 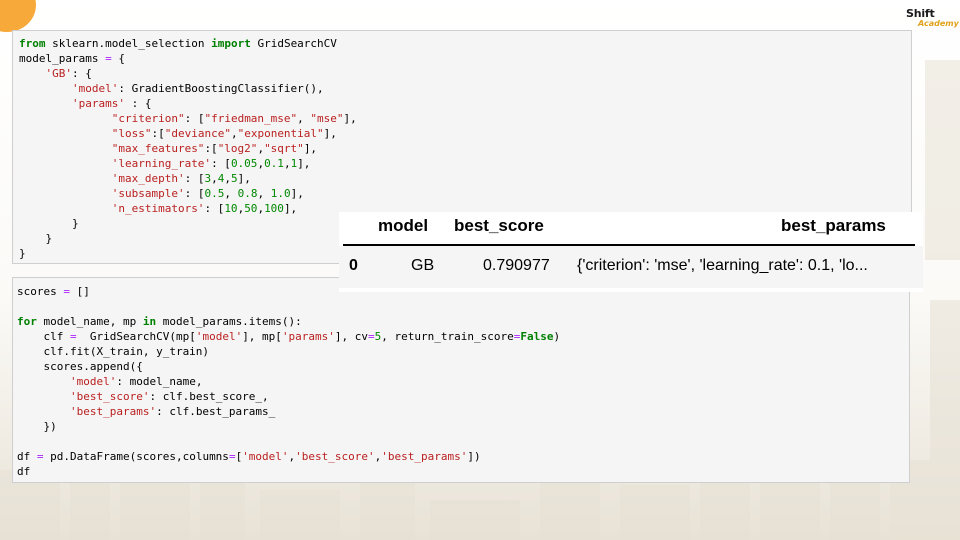 I want to click on code-token: scores.append({, so click(x=80, y=366).